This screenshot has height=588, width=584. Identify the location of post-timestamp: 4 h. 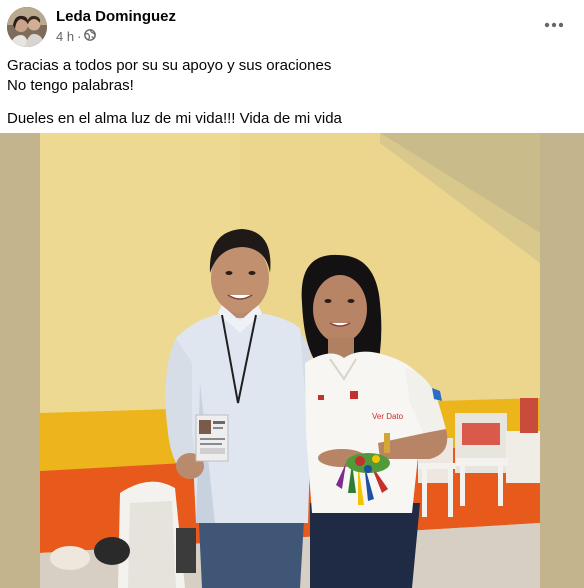
(65, 36).